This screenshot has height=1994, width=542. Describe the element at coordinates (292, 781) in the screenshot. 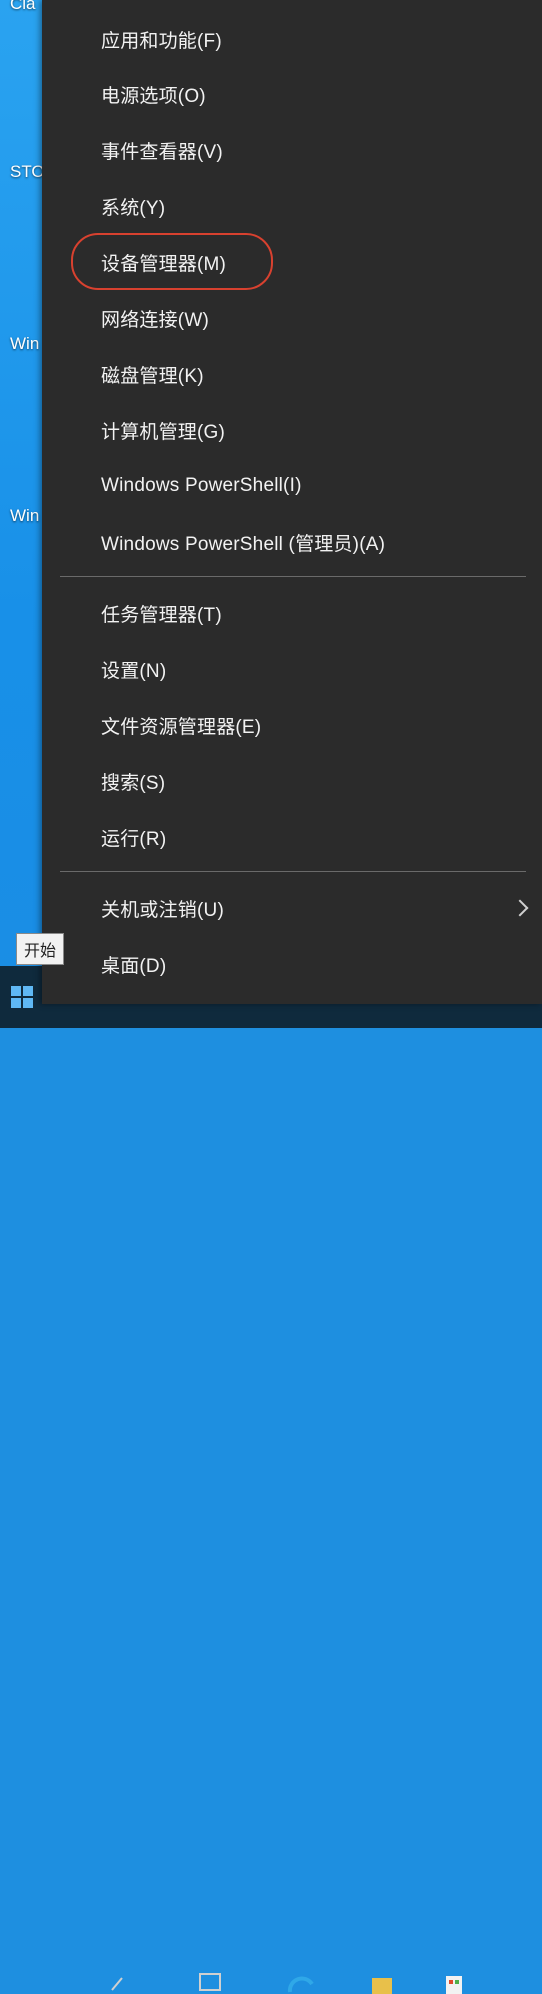

I see `menu-item-search: 搜索(S)` at that location.